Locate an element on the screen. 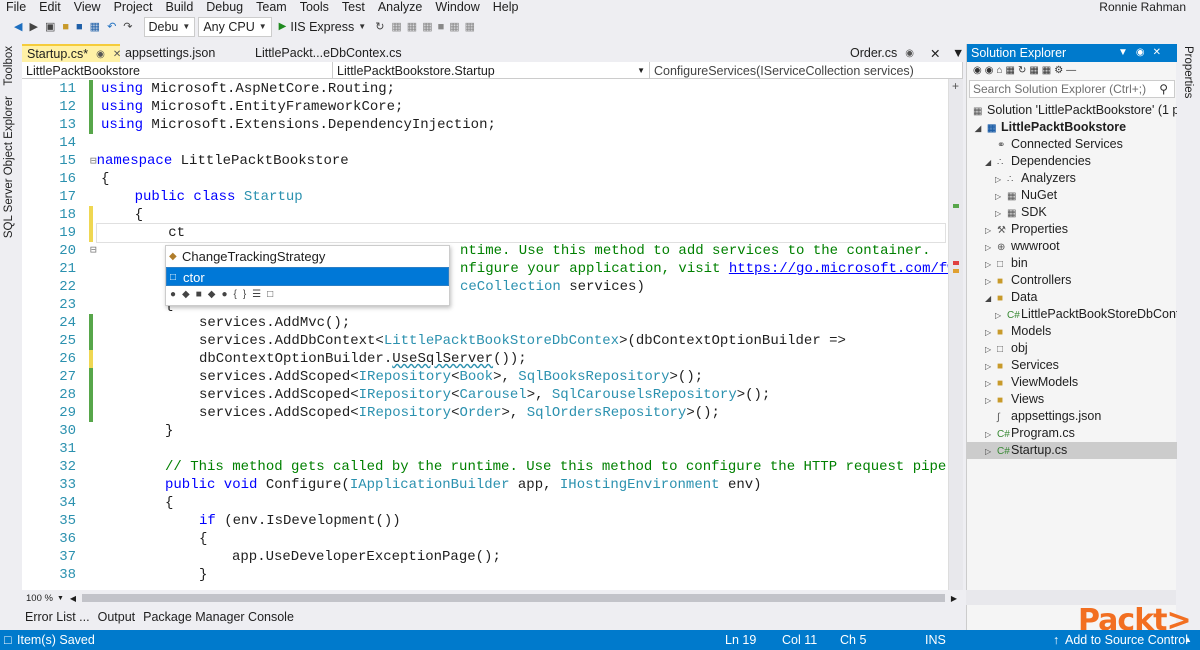 Image resolution: width=1200 pixels, height=650 pixels. tree-item-connected-services: ⚭ Connected Services is located at coordinates (1072, 144).